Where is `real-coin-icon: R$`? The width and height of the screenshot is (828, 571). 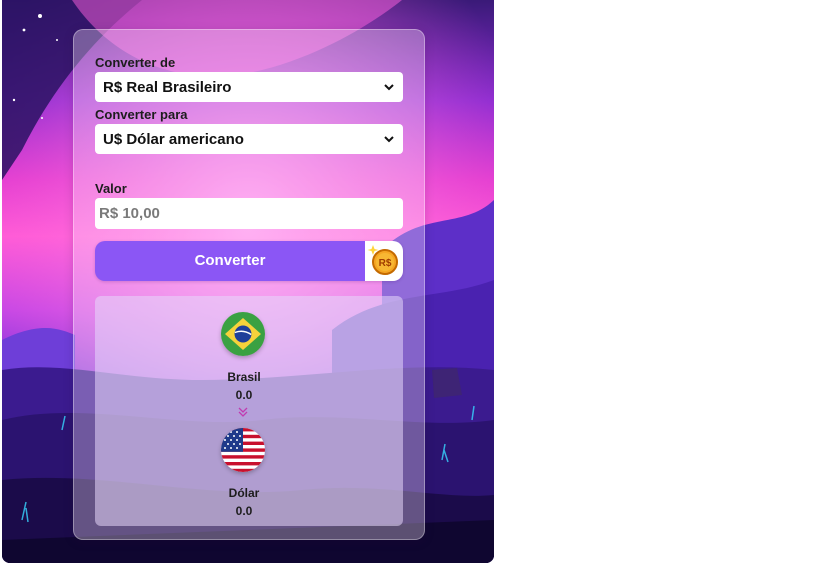
real-coin-icon: R$ is located at coordinates (384, 261).